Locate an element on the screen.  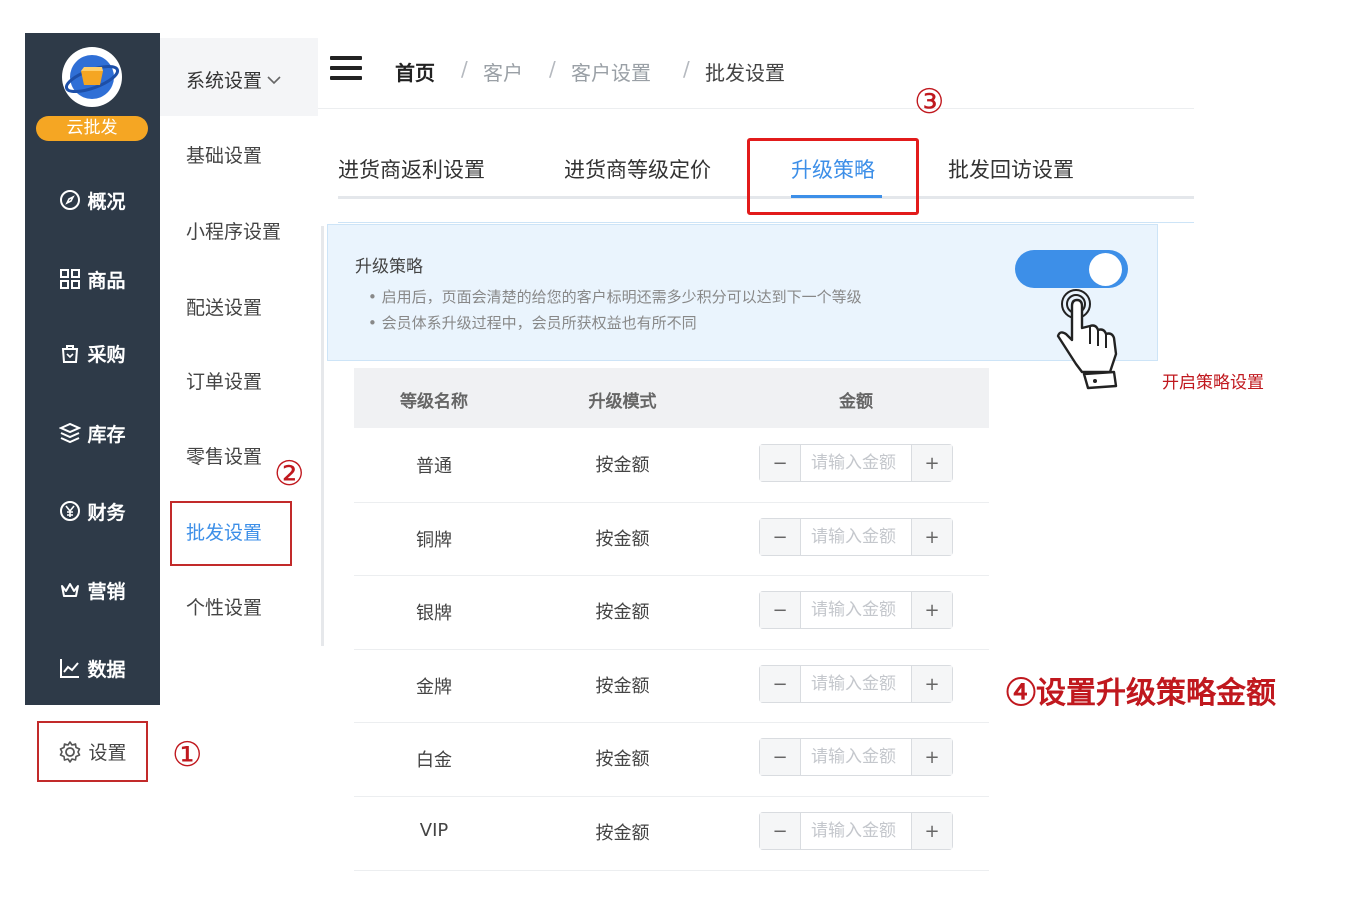
grid-icon is located at coordinates (70, 279).